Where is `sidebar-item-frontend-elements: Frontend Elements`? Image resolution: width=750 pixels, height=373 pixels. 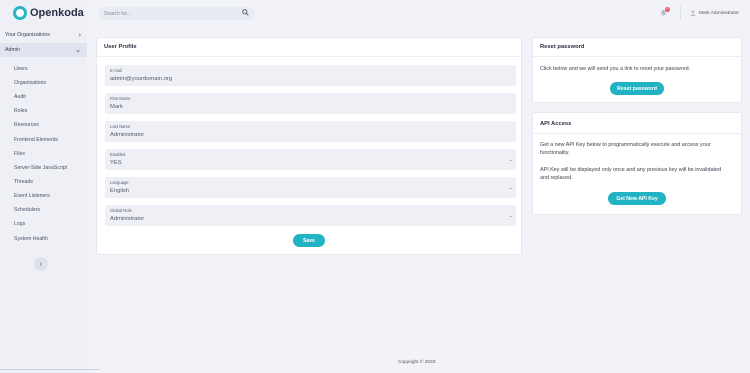 sidebar-item-frontend-elements: Frontend Elements is located at coordinates (36, 140).